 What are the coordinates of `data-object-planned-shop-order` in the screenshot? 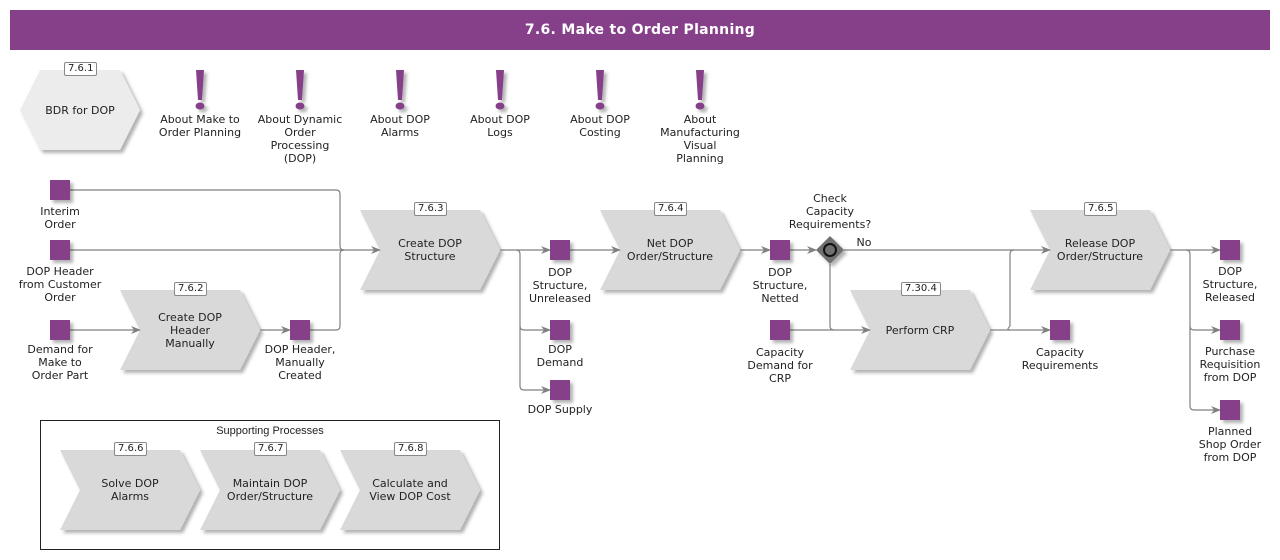 It's located at (1230, 410).